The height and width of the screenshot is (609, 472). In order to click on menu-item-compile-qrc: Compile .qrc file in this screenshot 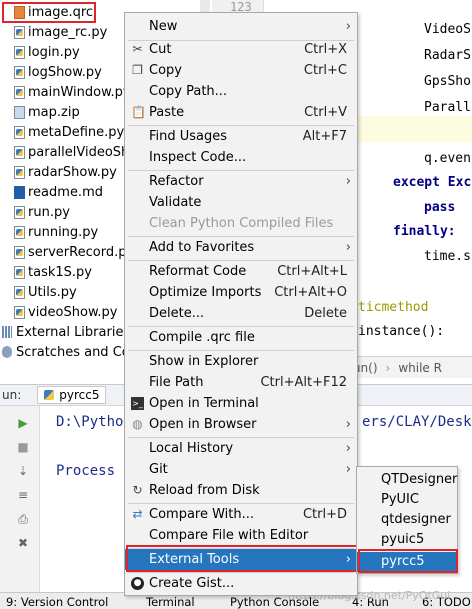, I will do `click(241, 337)`.